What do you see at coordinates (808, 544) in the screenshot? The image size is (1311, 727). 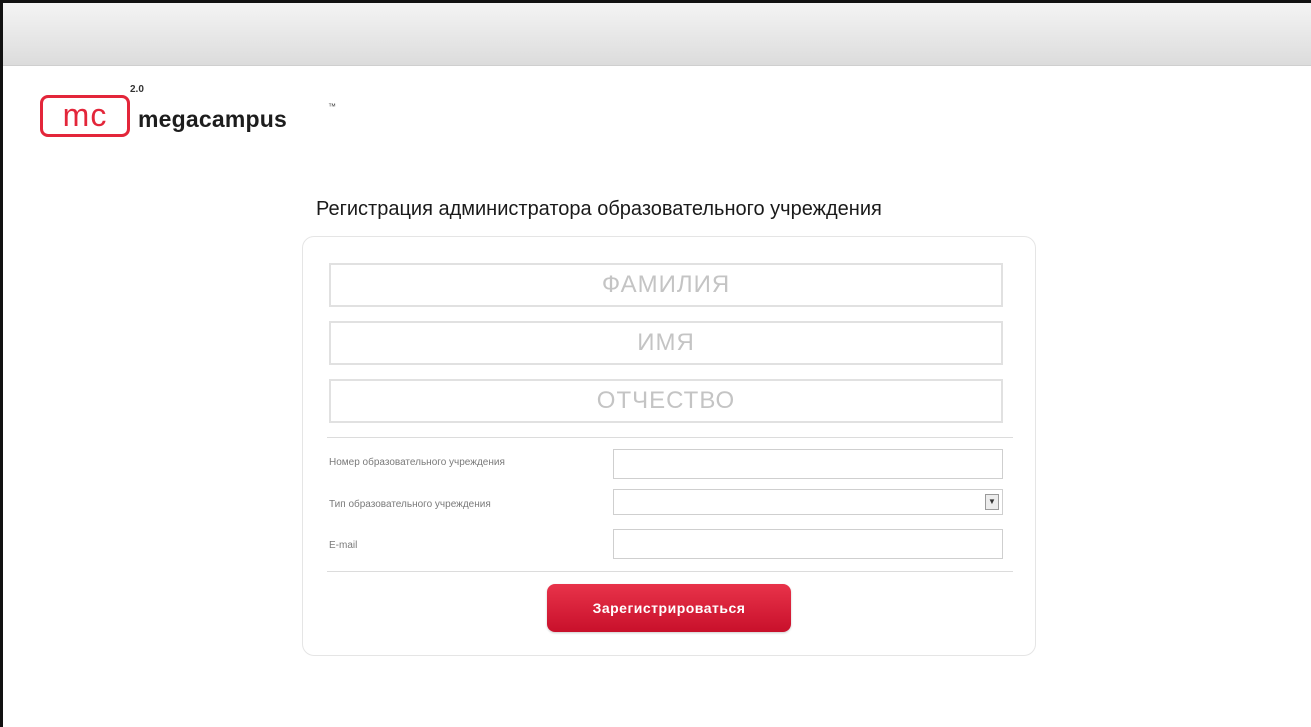 I see `email-input` at bounding box center [808, 544].